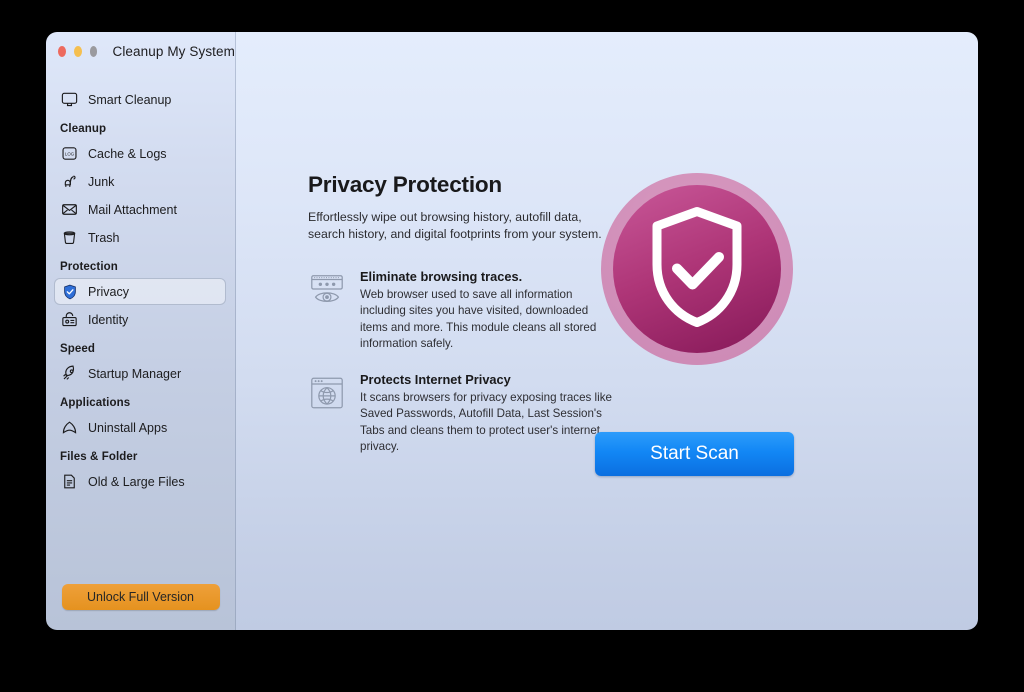 This screenshot has width=1024, height=692. I want to click on sidebar-item-cache-and-logs: LOG Cache & Logs, so click(140, 153).